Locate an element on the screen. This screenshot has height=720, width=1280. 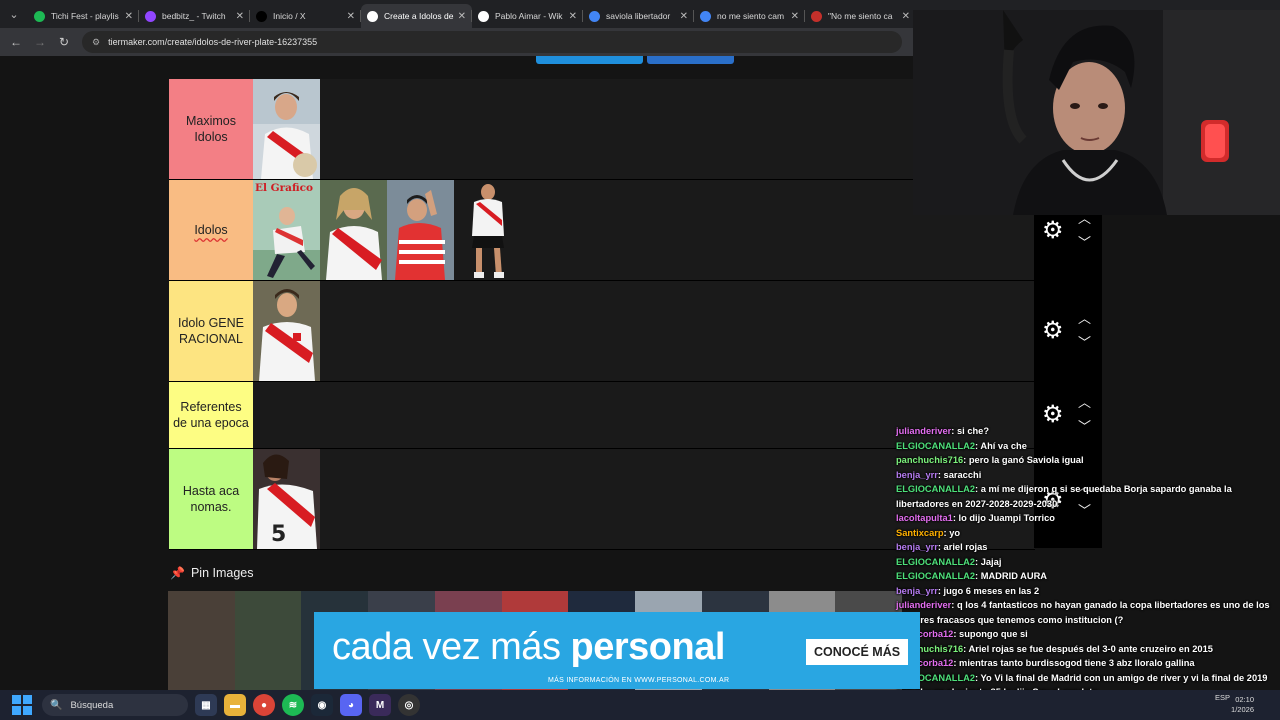
back-arrow-icon: ← is located at coordinates (16, 42).